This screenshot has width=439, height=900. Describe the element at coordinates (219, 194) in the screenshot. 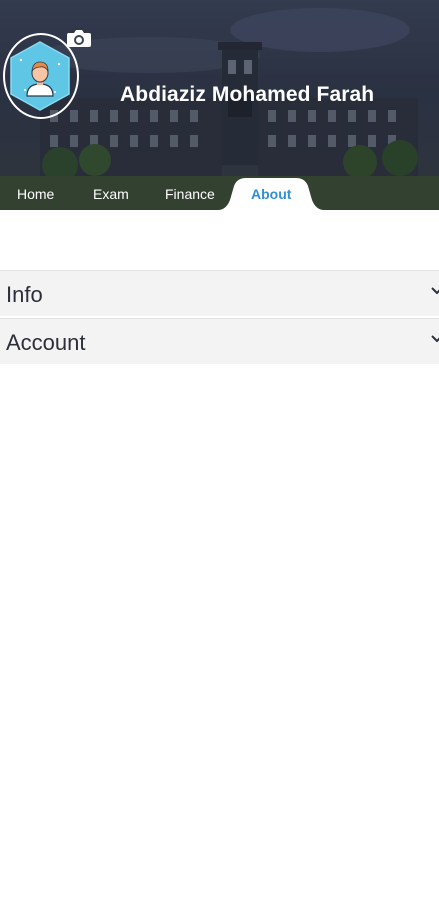

I see `tab-bar: Home Exam Finance About` at that location.